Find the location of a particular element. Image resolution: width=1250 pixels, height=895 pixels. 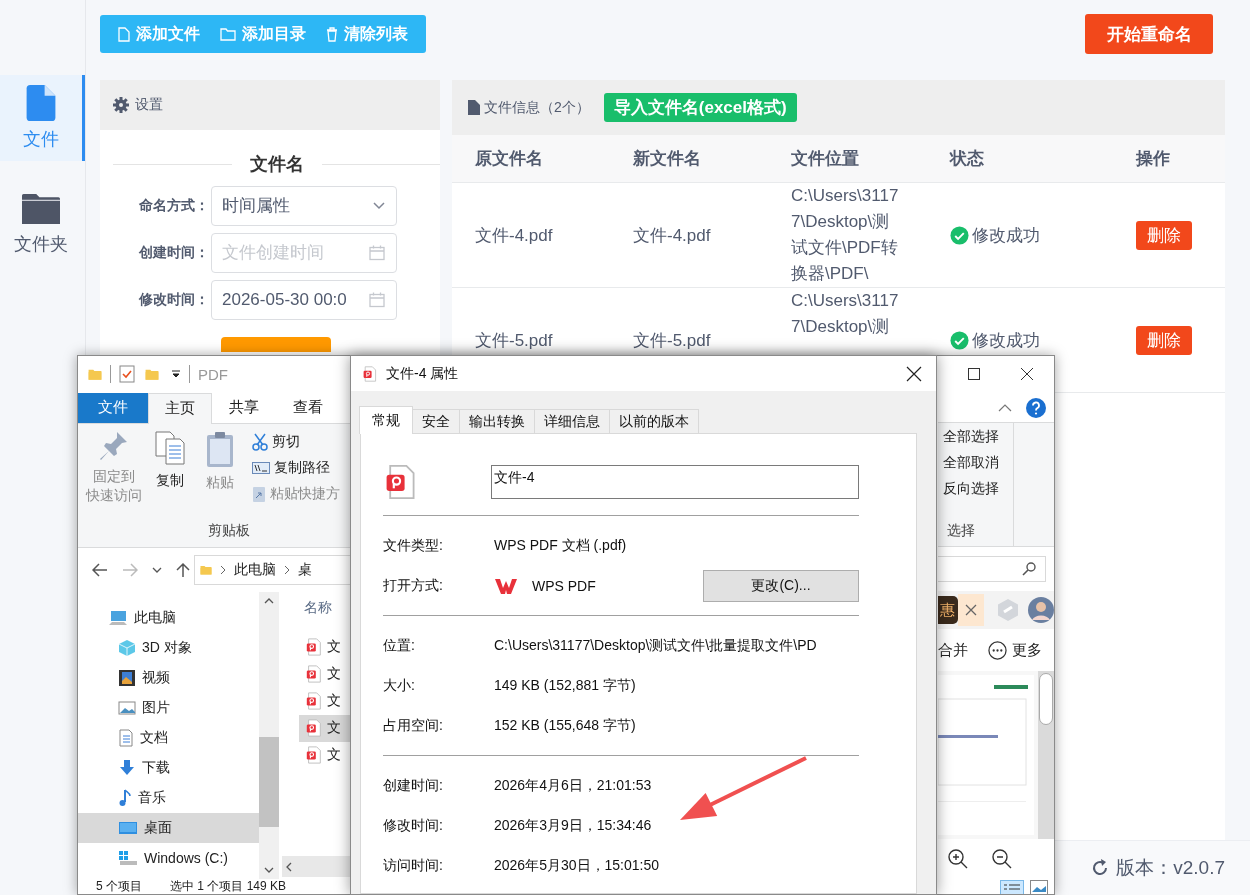

ribbon-tab: 查看 is located at coordinates (308, 407).